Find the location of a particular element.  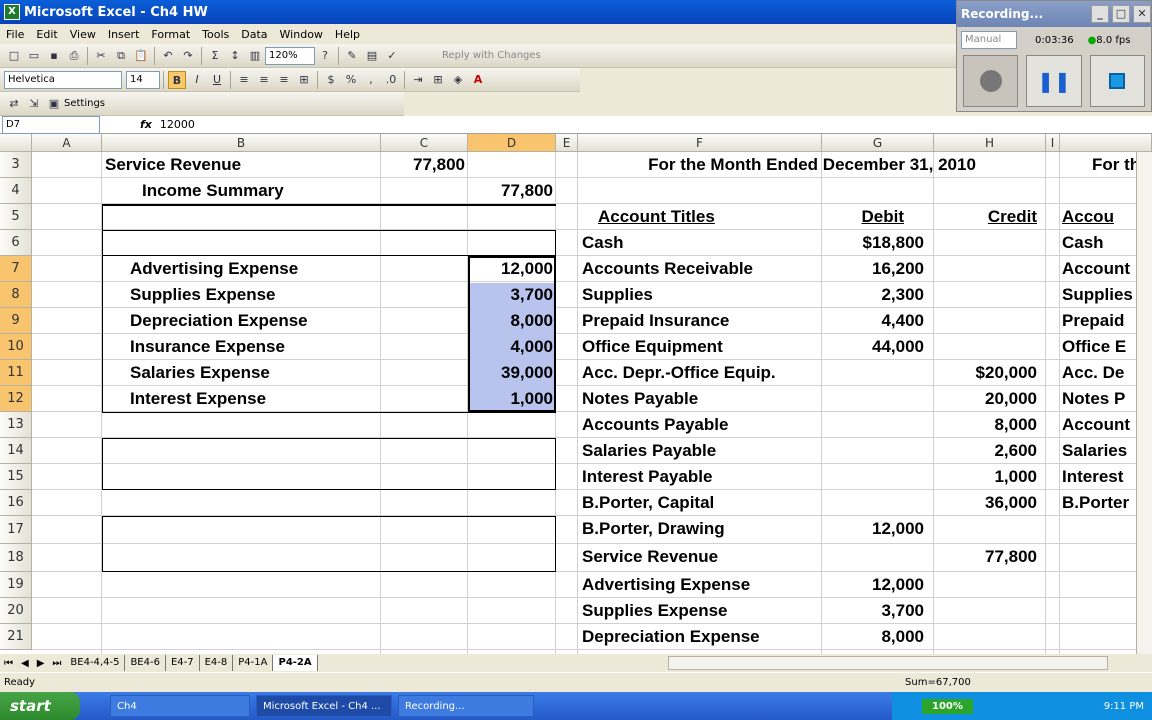

cell-value: 3,700 is located at coordinates (510, 295).